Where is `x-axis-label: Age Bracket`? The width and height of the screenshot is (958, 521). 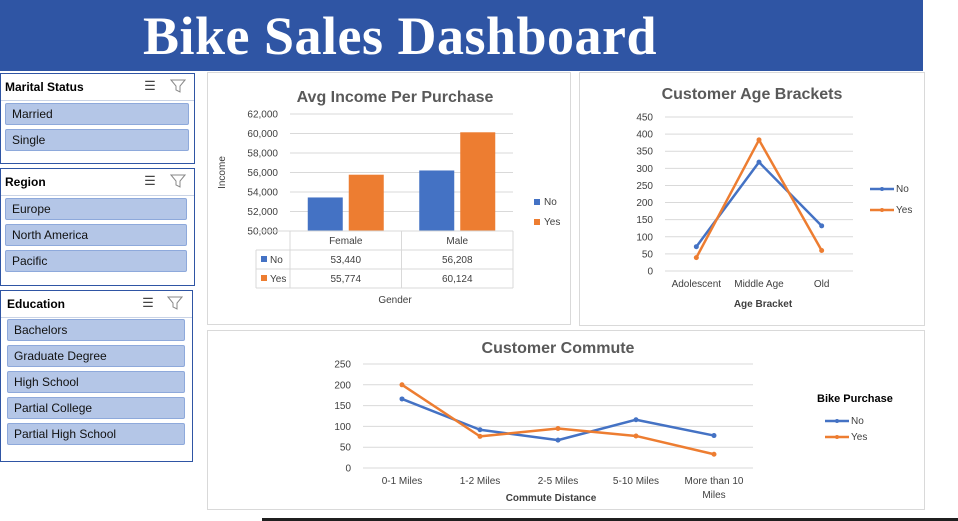
x-axis-label: Age Bracket is located at coordinates (763, 304).